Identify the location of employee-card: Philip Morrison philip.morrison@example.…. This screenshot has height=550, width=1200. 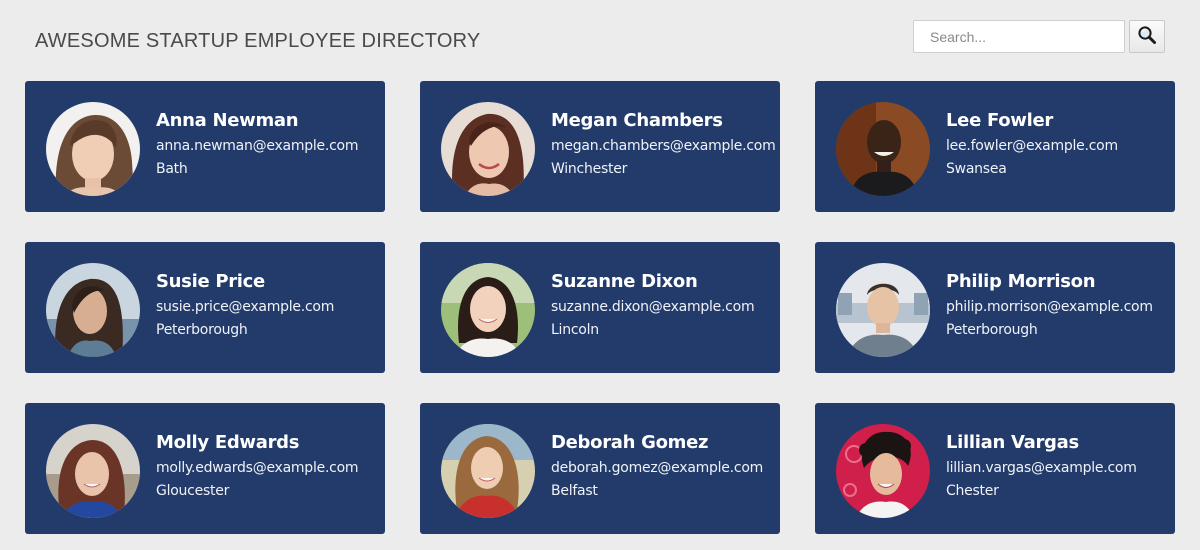
(995, 307).